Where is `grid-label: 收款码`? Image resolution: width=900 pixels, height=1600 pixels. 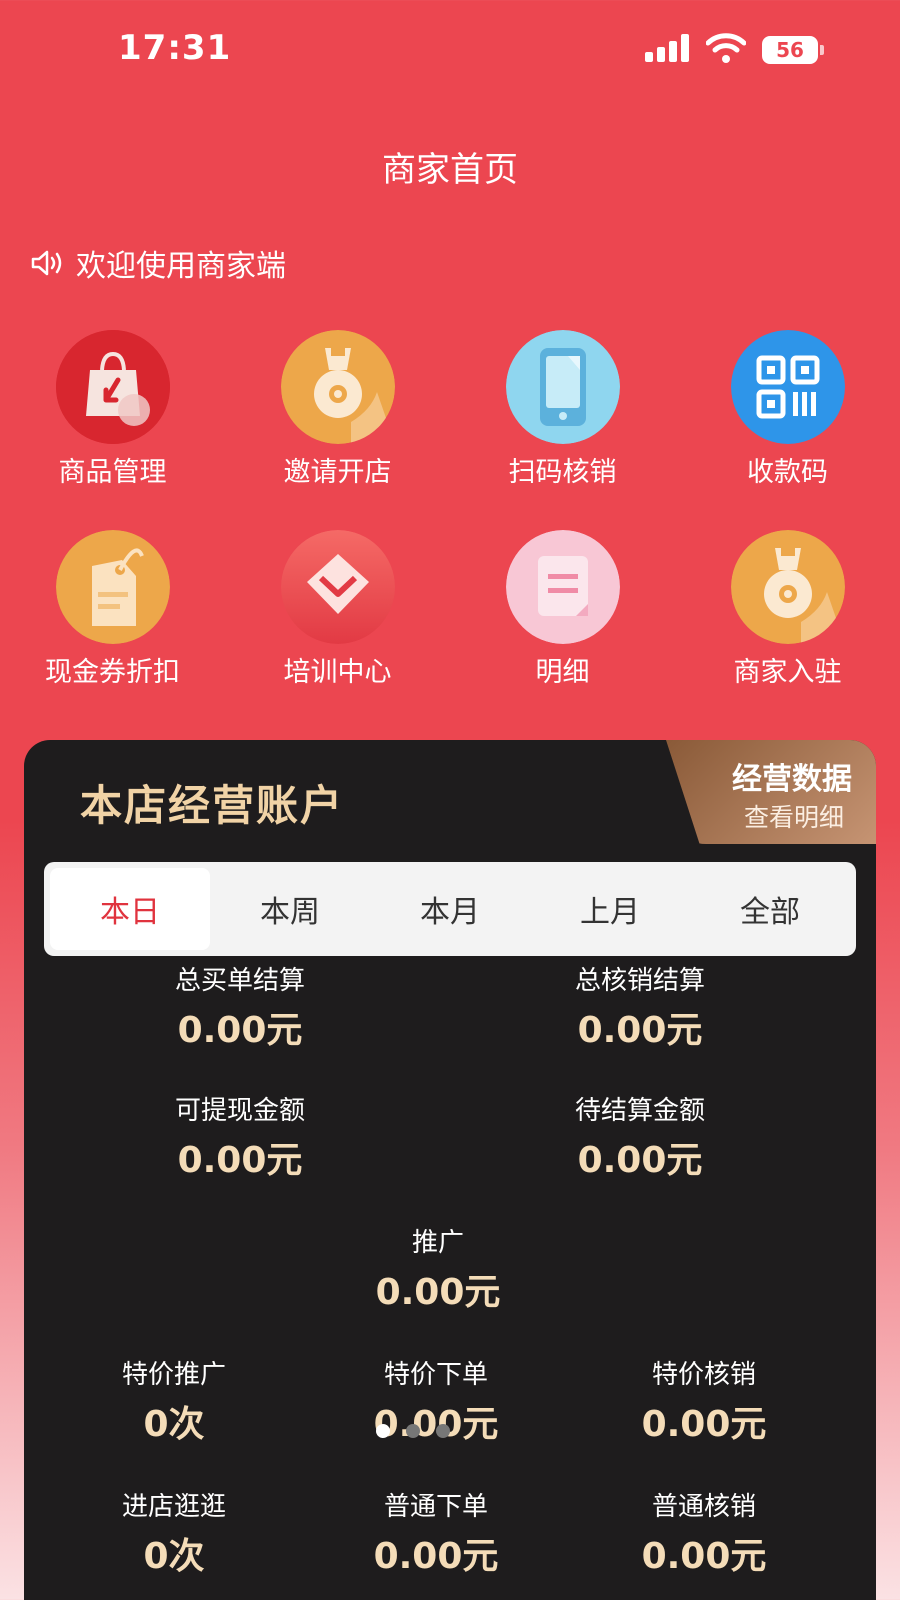 grid-label: 收款码 is located at coordinates (787, 472).